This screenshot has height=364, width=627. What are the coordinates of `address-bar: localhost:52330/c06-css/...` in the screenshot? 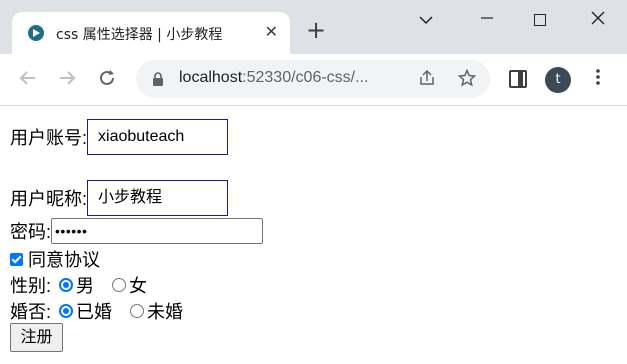 It's located at (313, 79).